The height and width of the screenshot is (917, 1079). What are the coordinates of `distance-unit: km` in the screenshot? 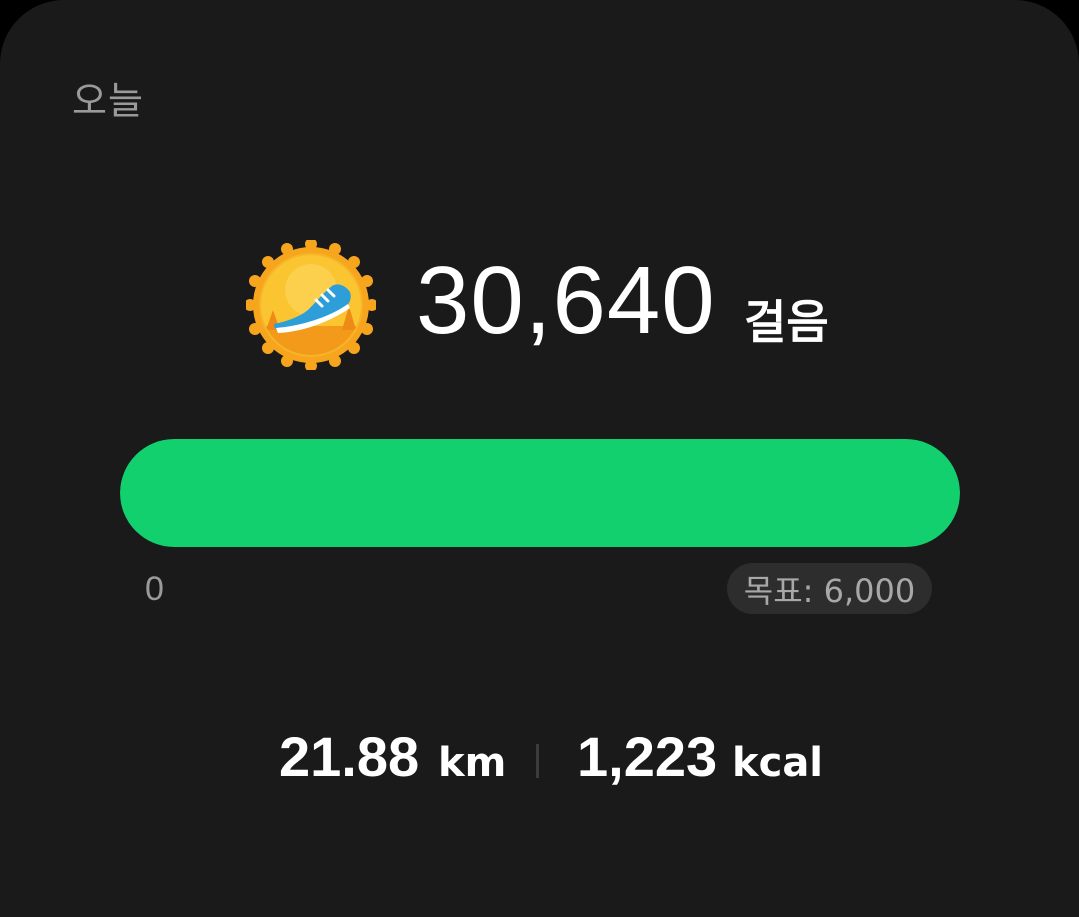 It's located at (472, 763).